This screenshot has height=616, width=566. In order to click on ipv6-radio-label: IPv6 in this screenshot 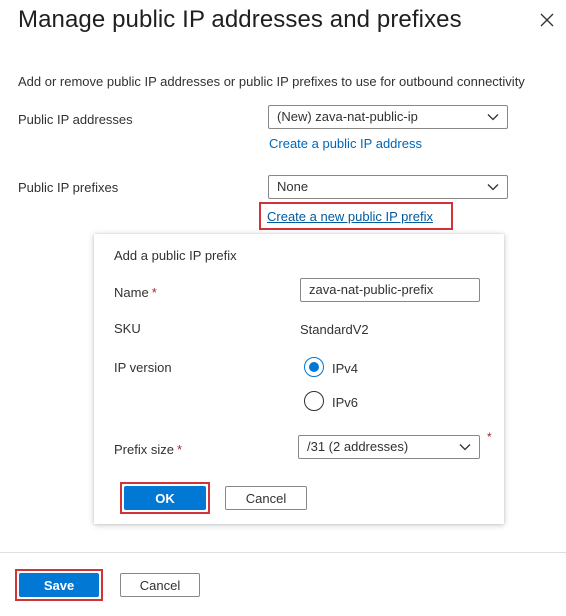, I will do `click(345, 402)`.